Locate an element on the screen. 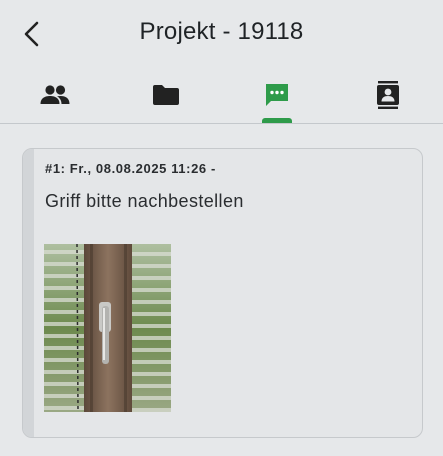  tab-people is located at coordinates (55, 95).